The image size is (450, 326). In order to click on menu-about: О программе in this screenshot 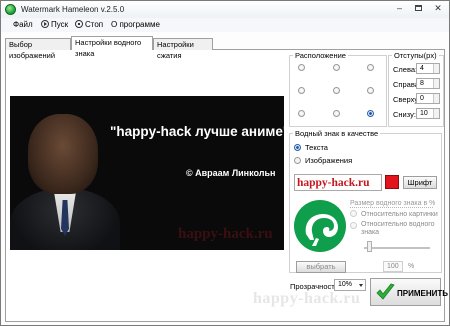, I will do `click(135, 24)`.